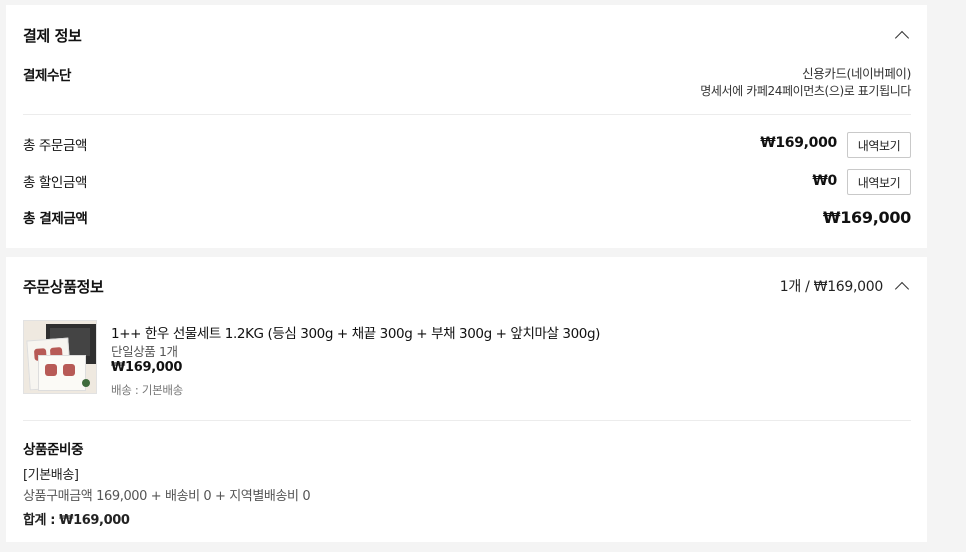 The image size is (966, 552). Describe the element at coordinates (94, 520) in the screenshot. I see `order-sum-value: ₩169,000` at that location.